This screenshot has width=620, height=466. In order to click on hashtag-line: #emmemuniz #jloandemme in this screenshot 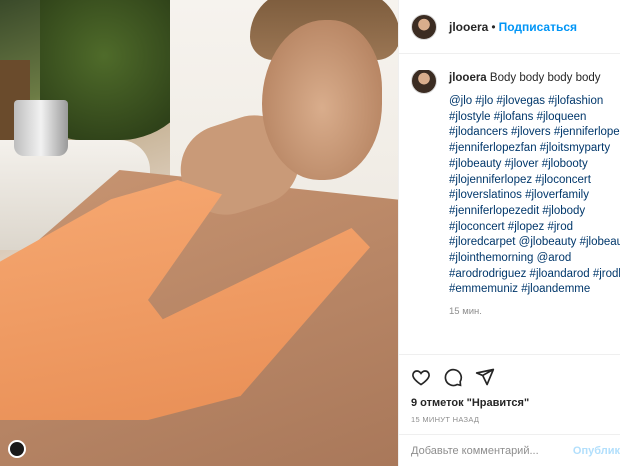, I will do `click(534, 290)`.